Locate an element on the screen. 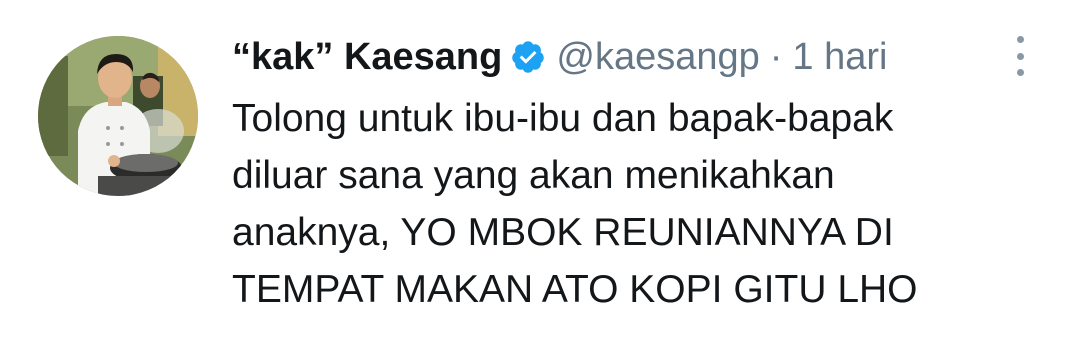 The width and height of the screenshot is (1080, 340). timestamp: 1 hari is located at coordinates (839, 57).